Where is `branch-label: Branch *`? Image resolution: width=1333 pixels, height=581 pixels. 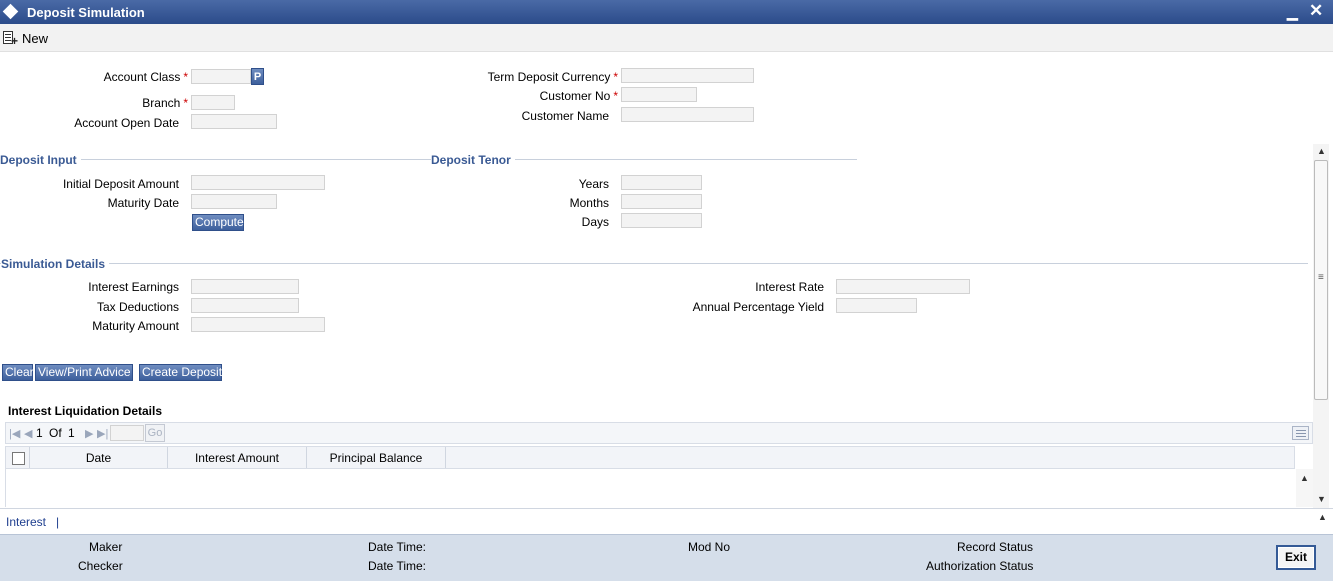 branch-label: Branch * is located at coordinates (165, 103).